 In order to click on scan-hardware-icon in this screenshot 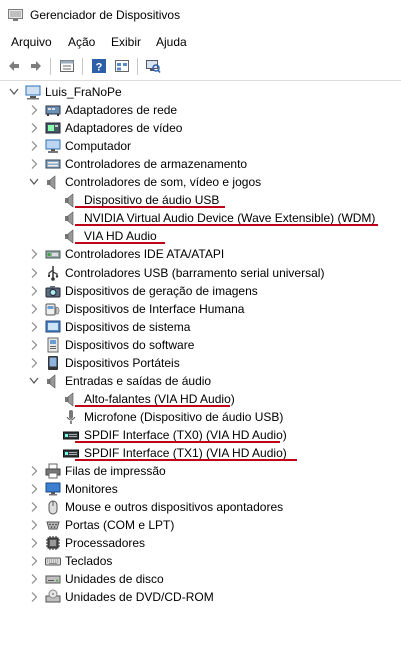, I will do `click(153, 66)`.